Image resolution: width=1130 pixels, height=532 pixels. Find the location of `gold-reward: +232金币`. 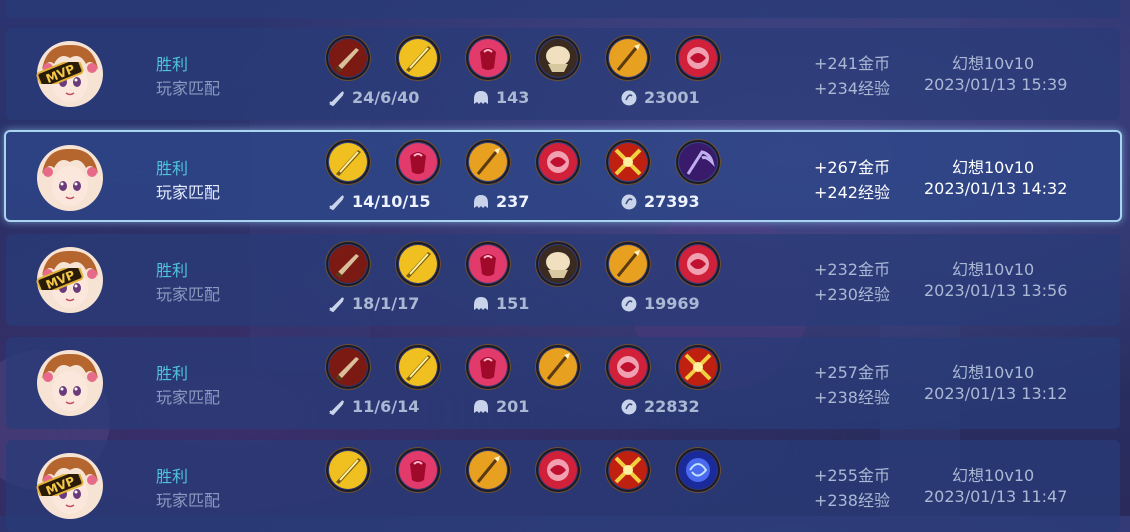

gold-reward: +232金币 is located at coordinates (852, 269).